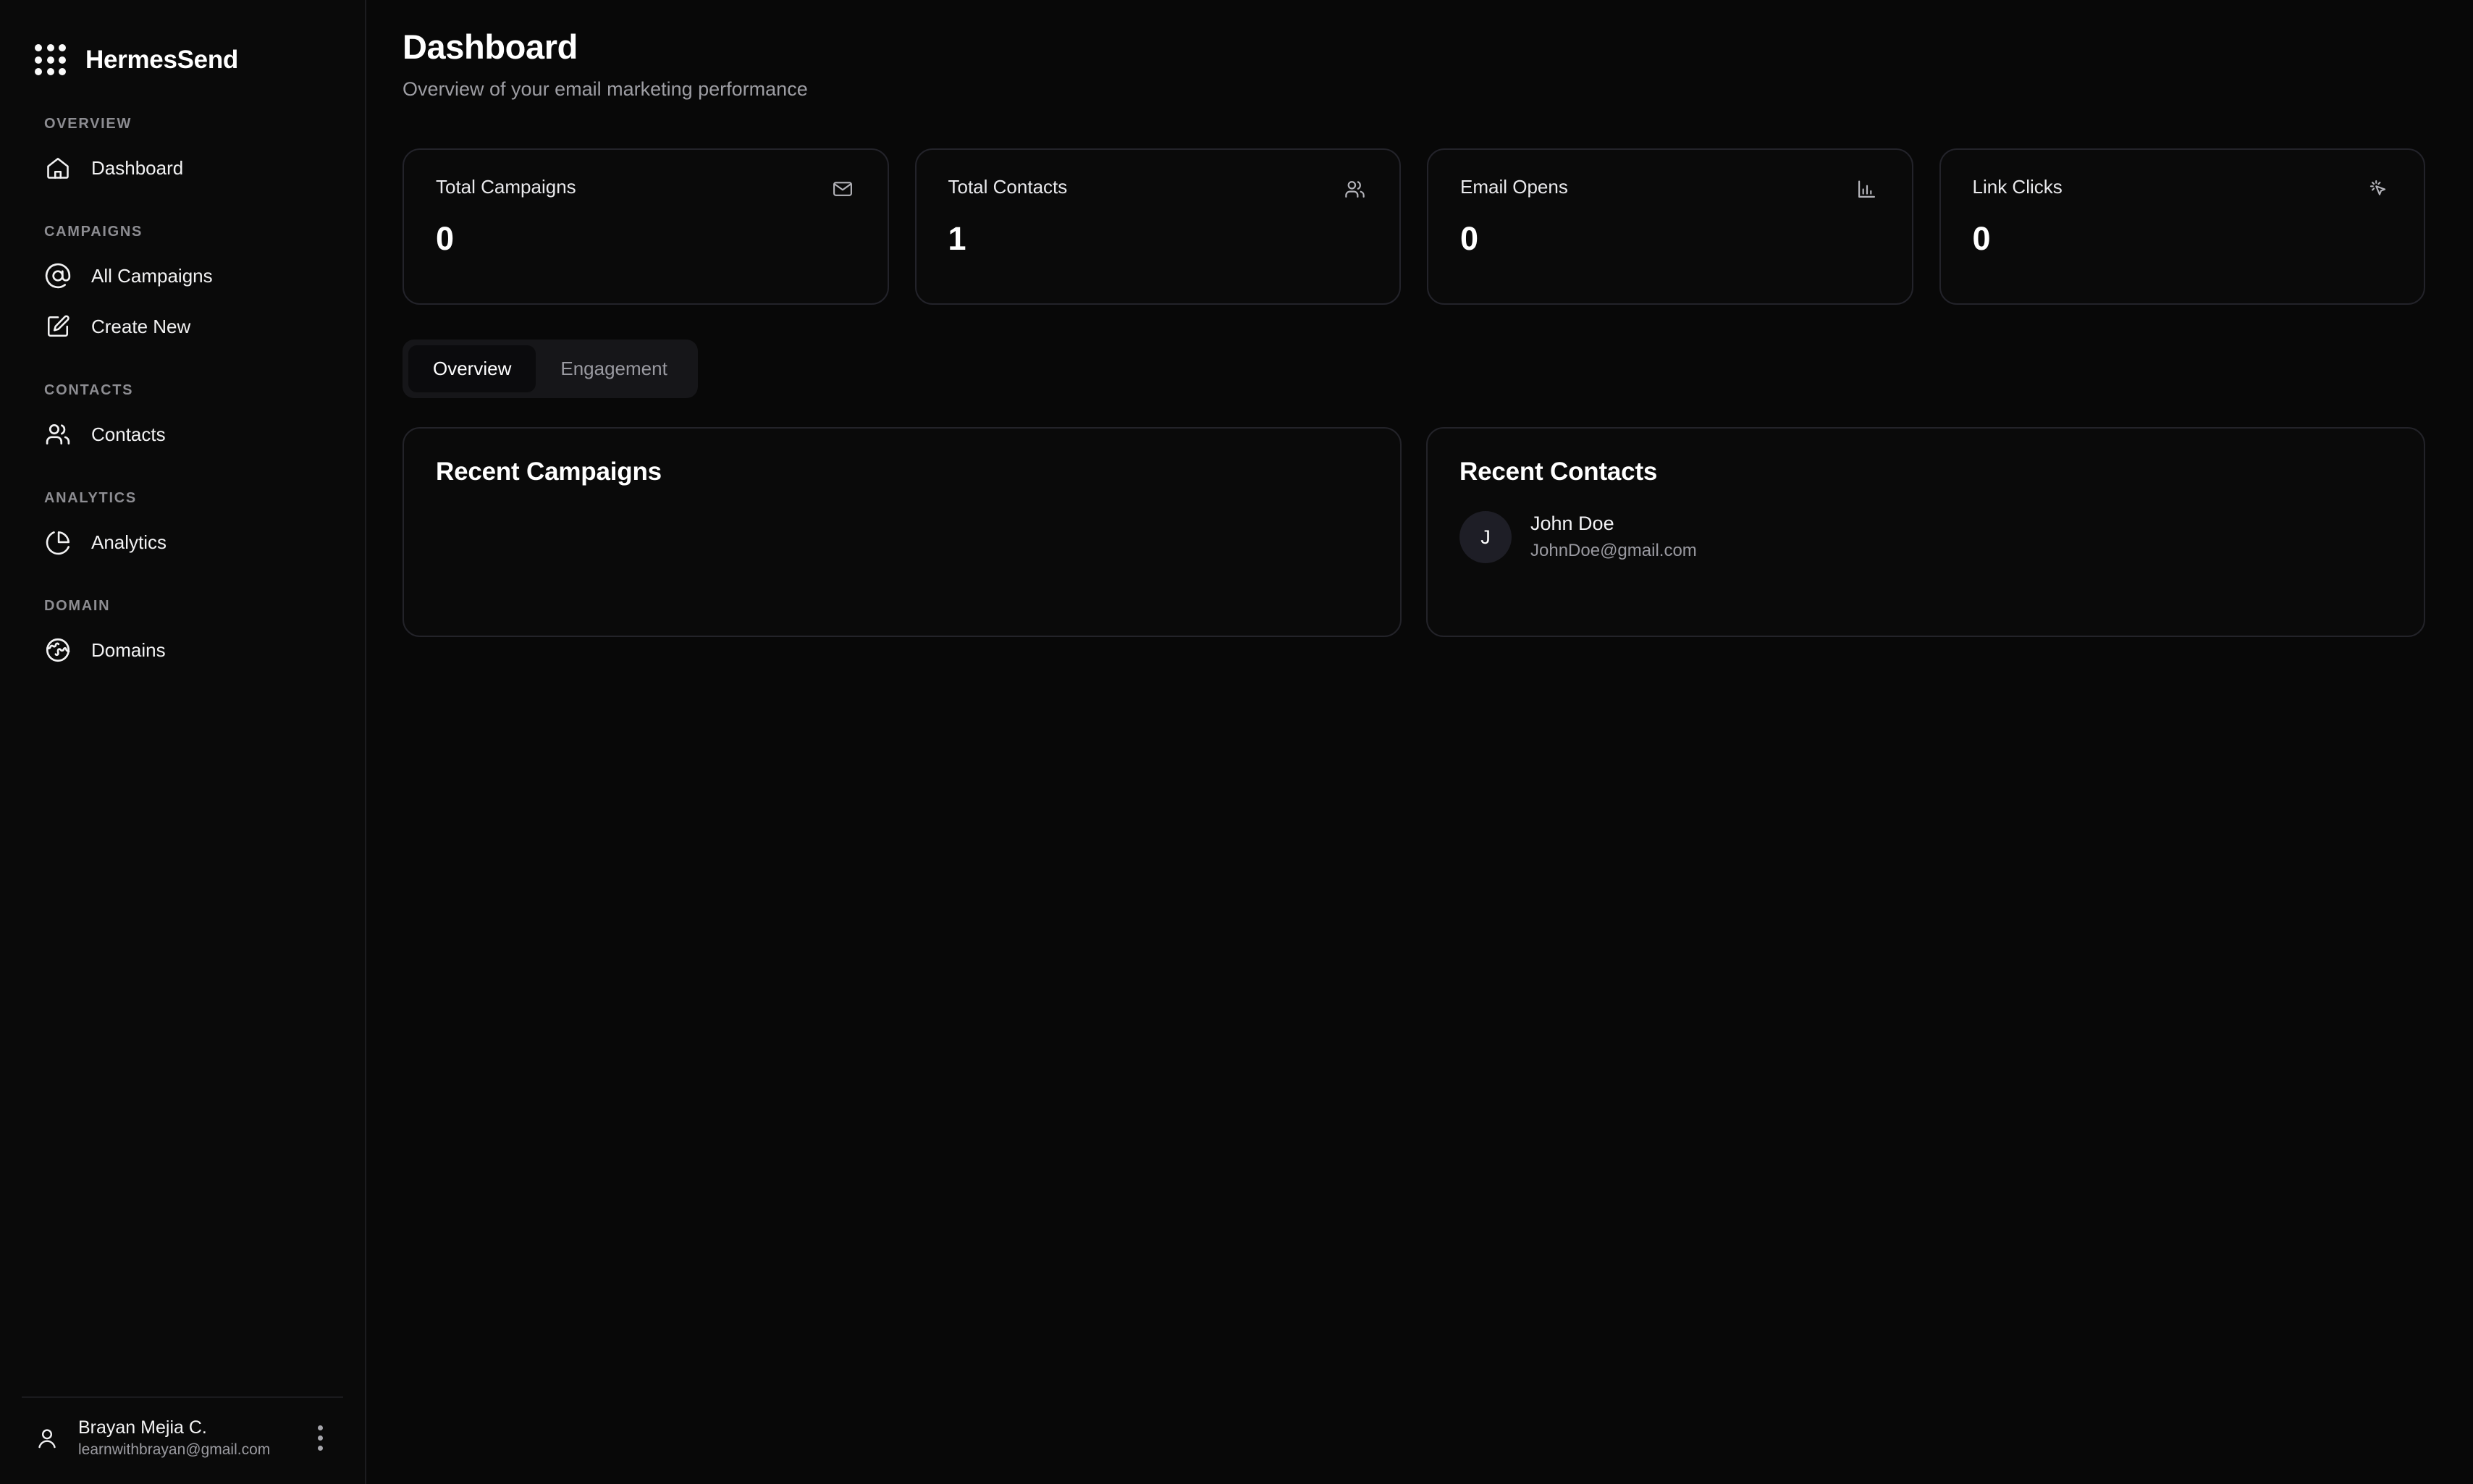 Image resolution: width=2473 pixels, height=1484 pixels. I want to click on tab-overview: Overview, so click(472, 369).